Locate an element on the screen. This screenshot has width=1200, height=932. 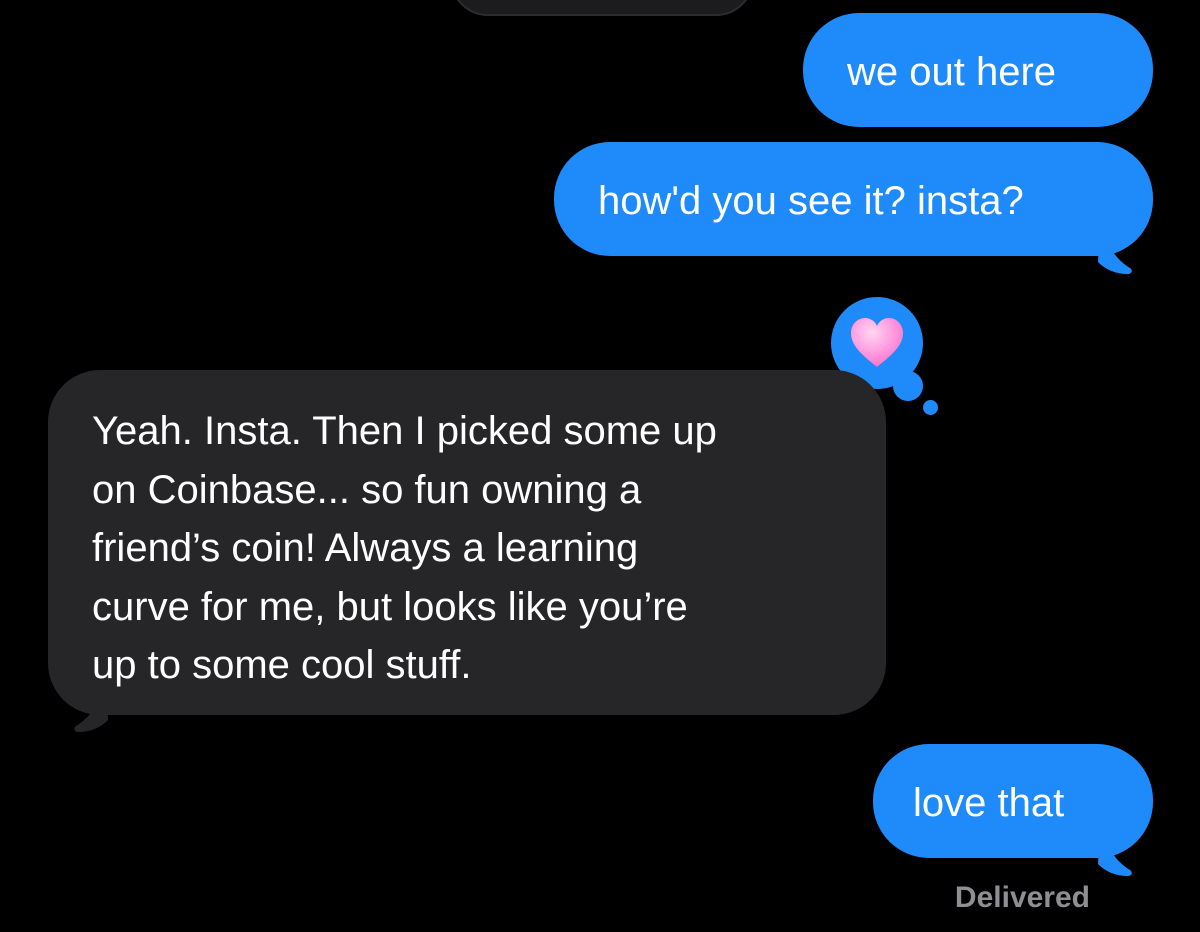
previous-message-bubble is located at coordinates (602, 8).